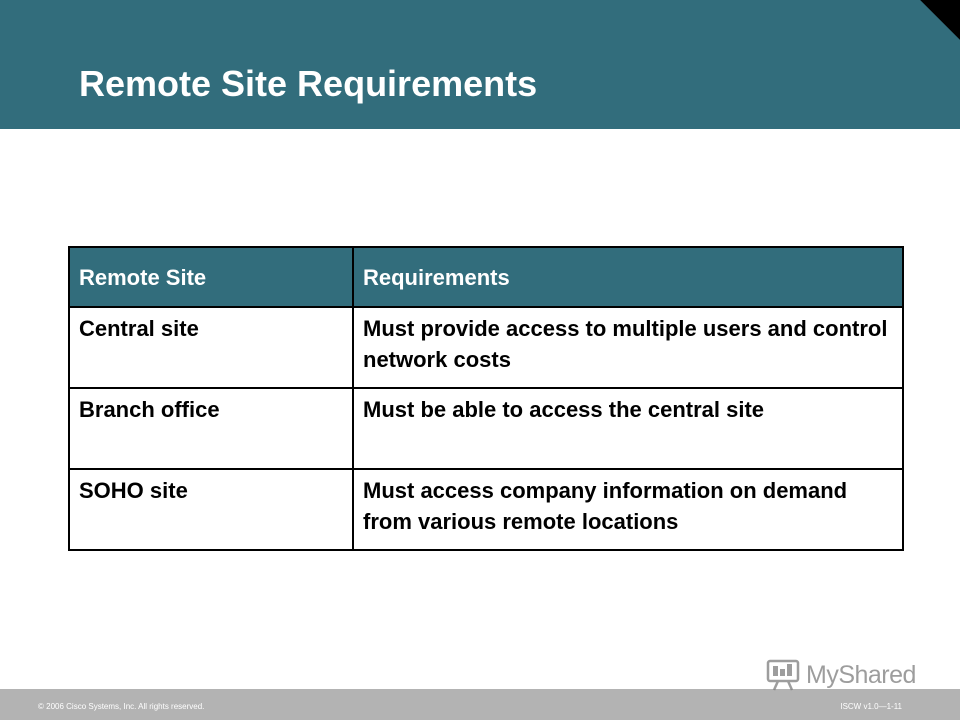  Describe the element at coordinates (211, 428) in the screenshot. I see `table-cell-site: Branch office` at that location.